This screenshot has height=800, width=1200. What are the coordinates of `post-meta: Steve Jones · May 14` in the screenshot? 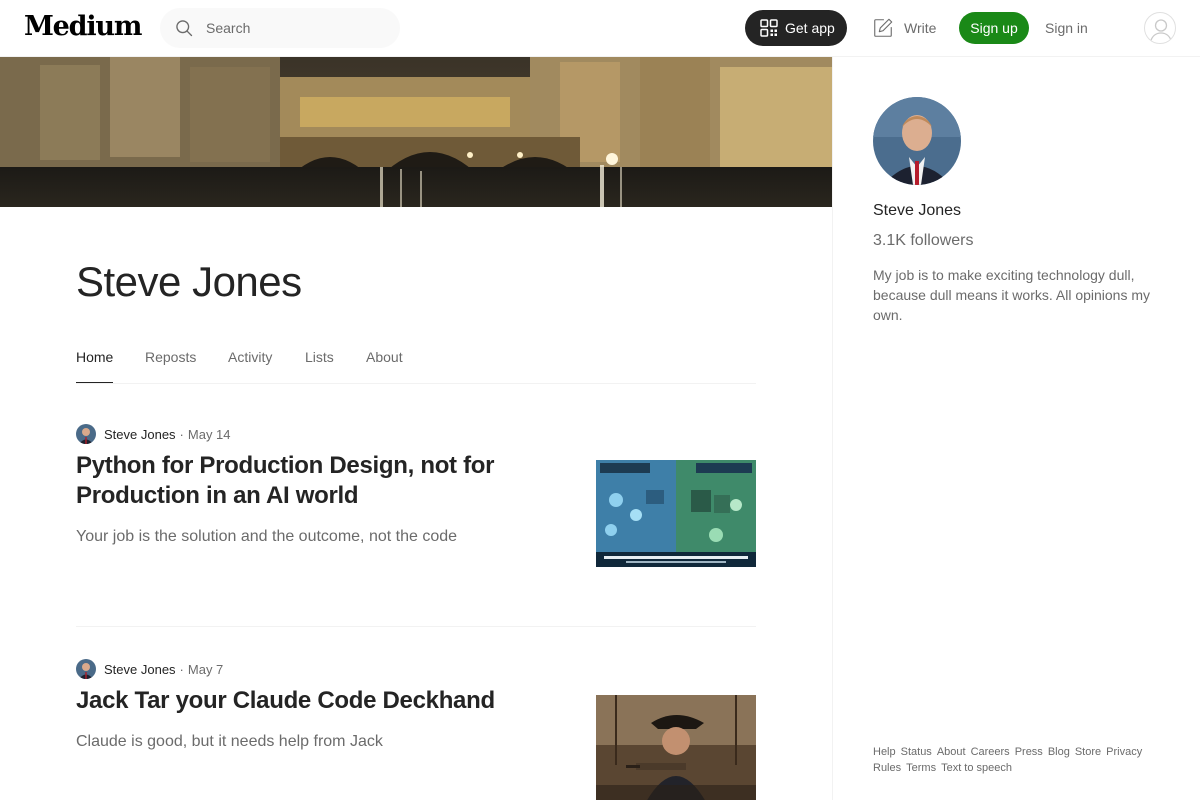 It's located at (153, 434).